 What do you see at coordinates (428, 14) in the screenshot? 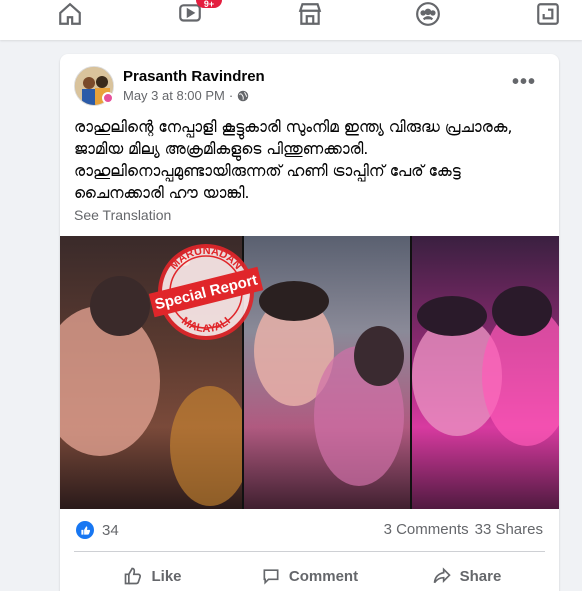
I see `groups-icon` at bounding box center [428, 14].